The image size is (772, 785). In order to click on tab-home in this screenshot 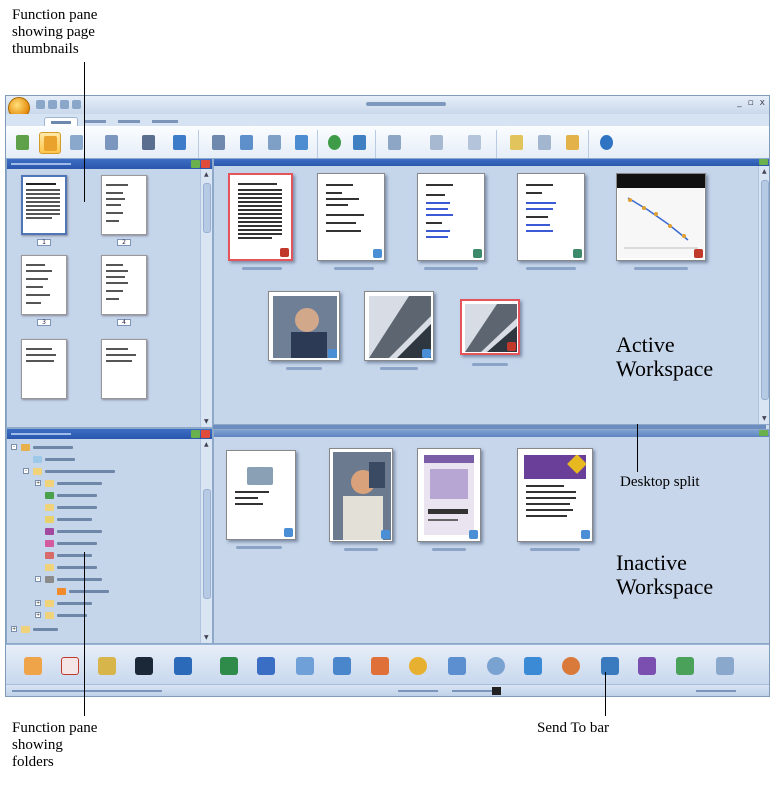, I will do `click(61, 121)`.